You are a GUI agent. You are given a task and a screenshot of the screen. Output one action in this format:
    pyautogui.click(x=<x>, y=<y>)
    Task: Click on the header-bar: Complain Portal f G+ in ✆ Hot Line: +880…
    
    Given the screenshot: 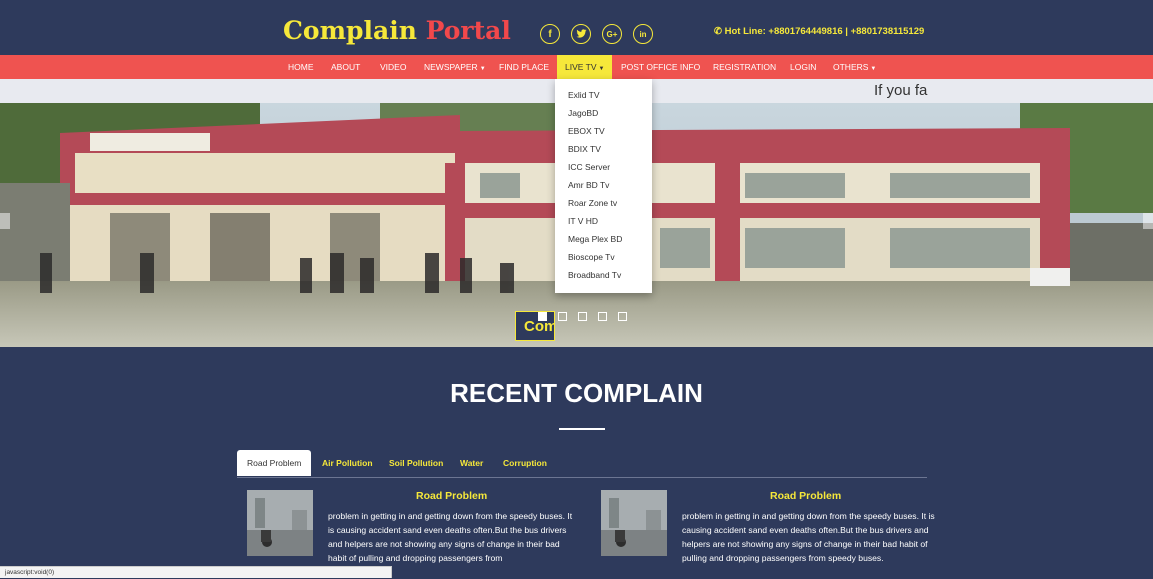 What is the action you would take?
    pyautogui.click(x=576, y=27)
    